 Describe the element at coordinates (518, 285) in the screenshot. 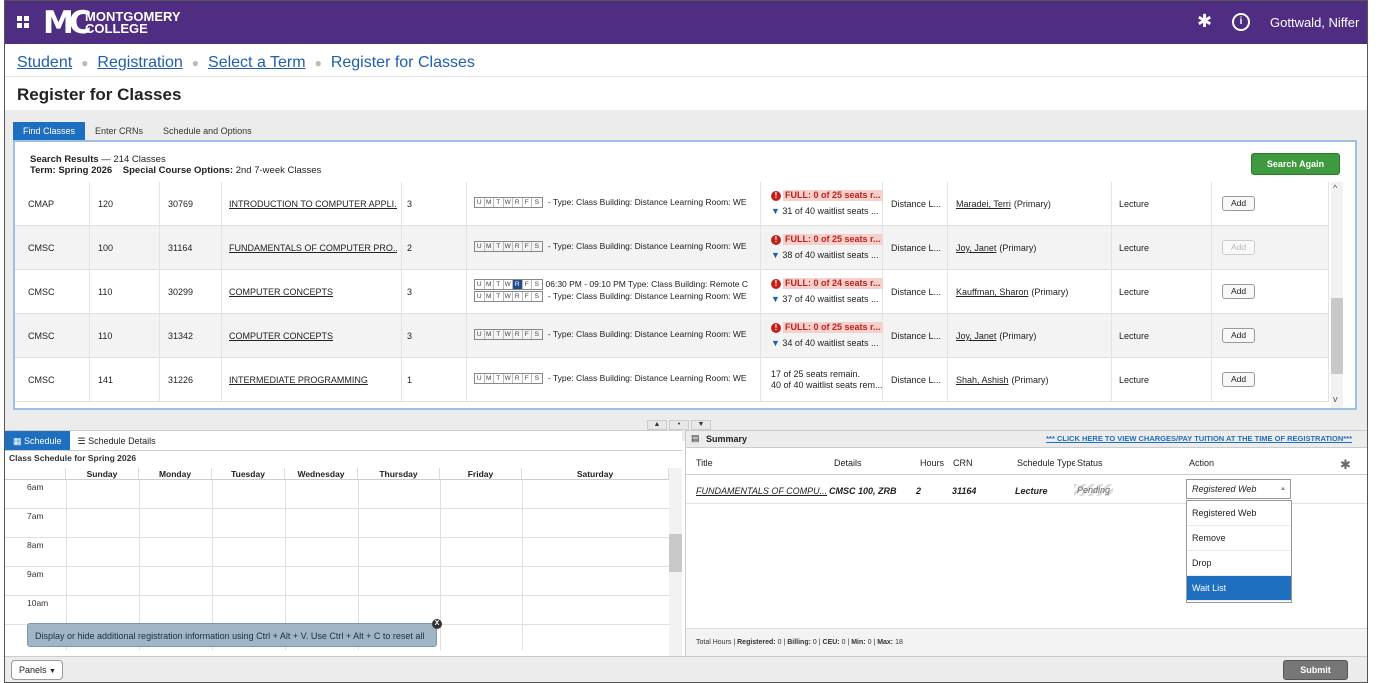

I see `day-cell: R` at that location.